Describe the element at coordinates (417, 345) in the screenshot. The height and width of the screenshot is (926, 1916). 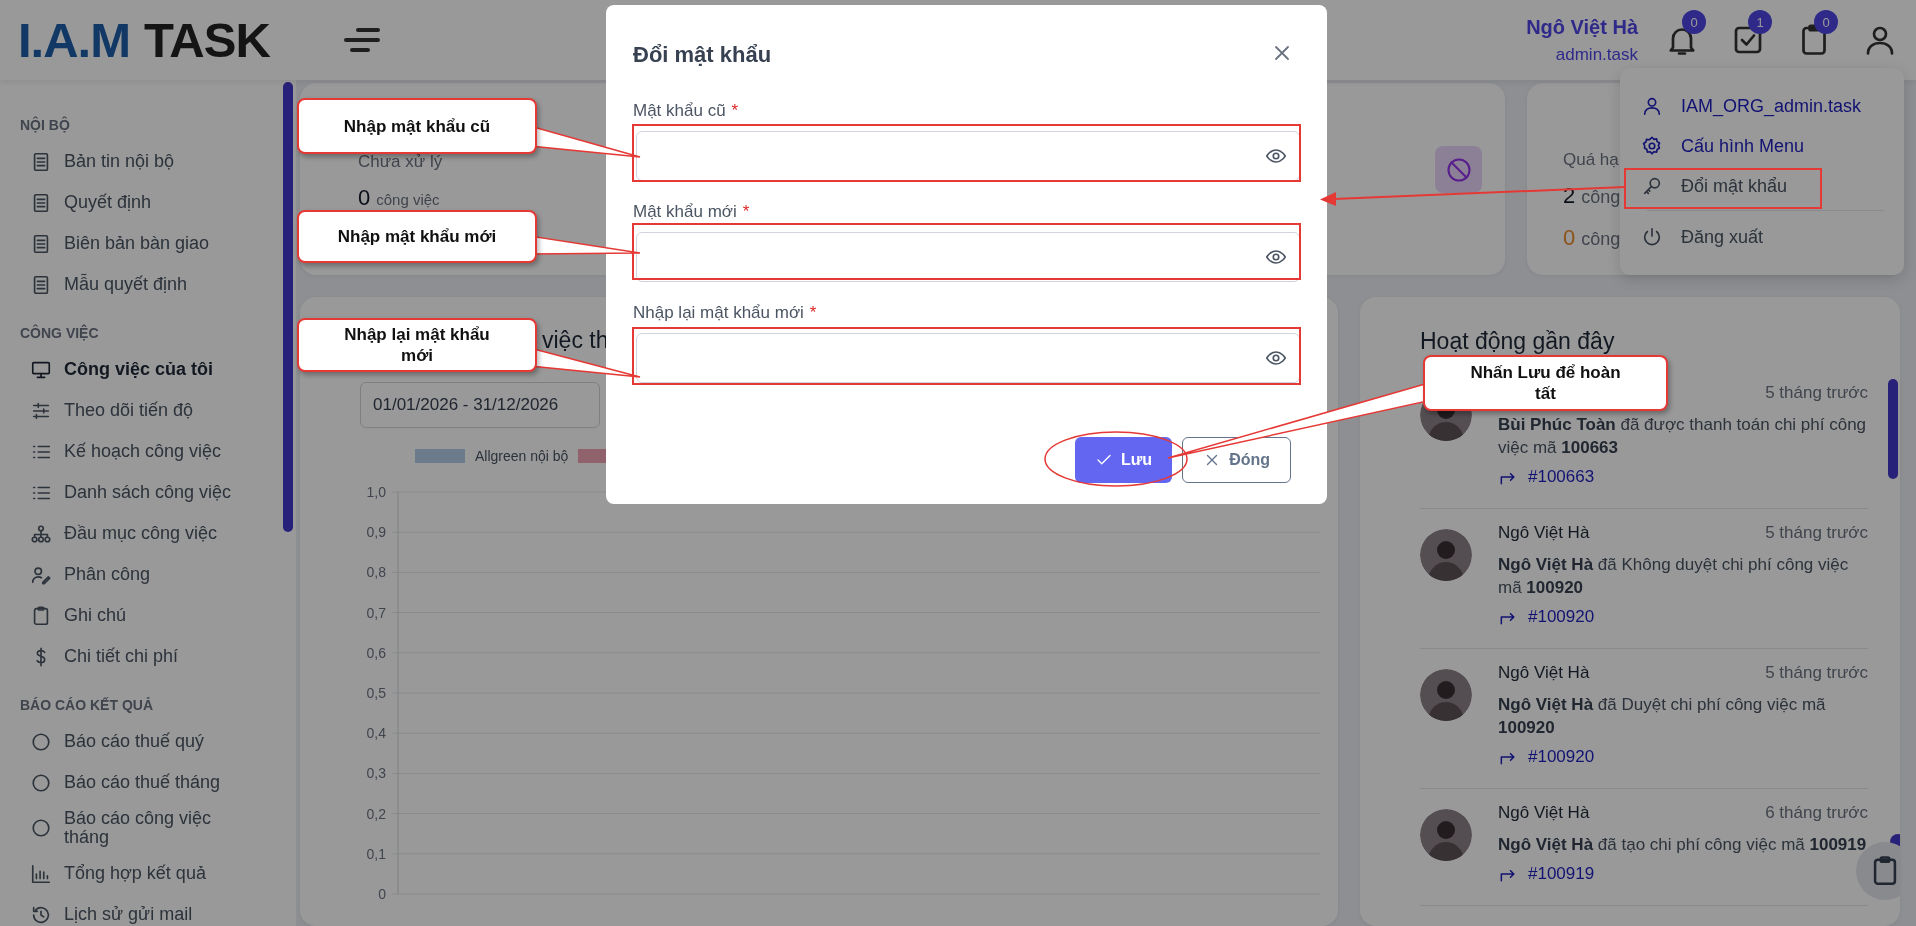
I see `callout: Nhập lại mật khẩu mới` at that location.